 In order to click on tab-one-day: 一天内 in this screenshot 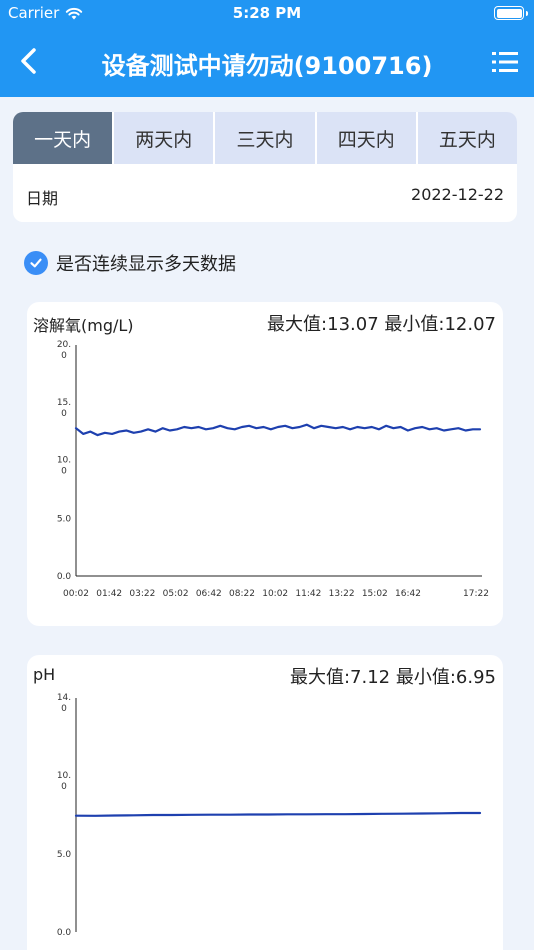, I will do `click(64, 138)`.